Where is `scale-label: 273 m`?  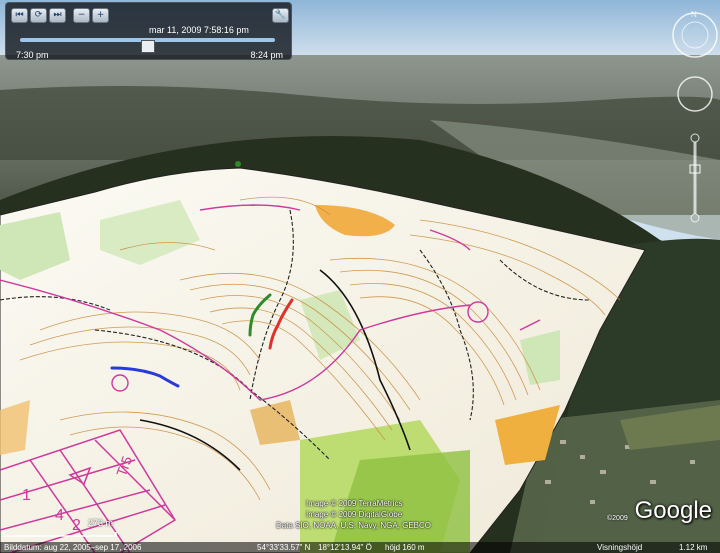 scale-label: 273 m is located at coordinates (101, 523).